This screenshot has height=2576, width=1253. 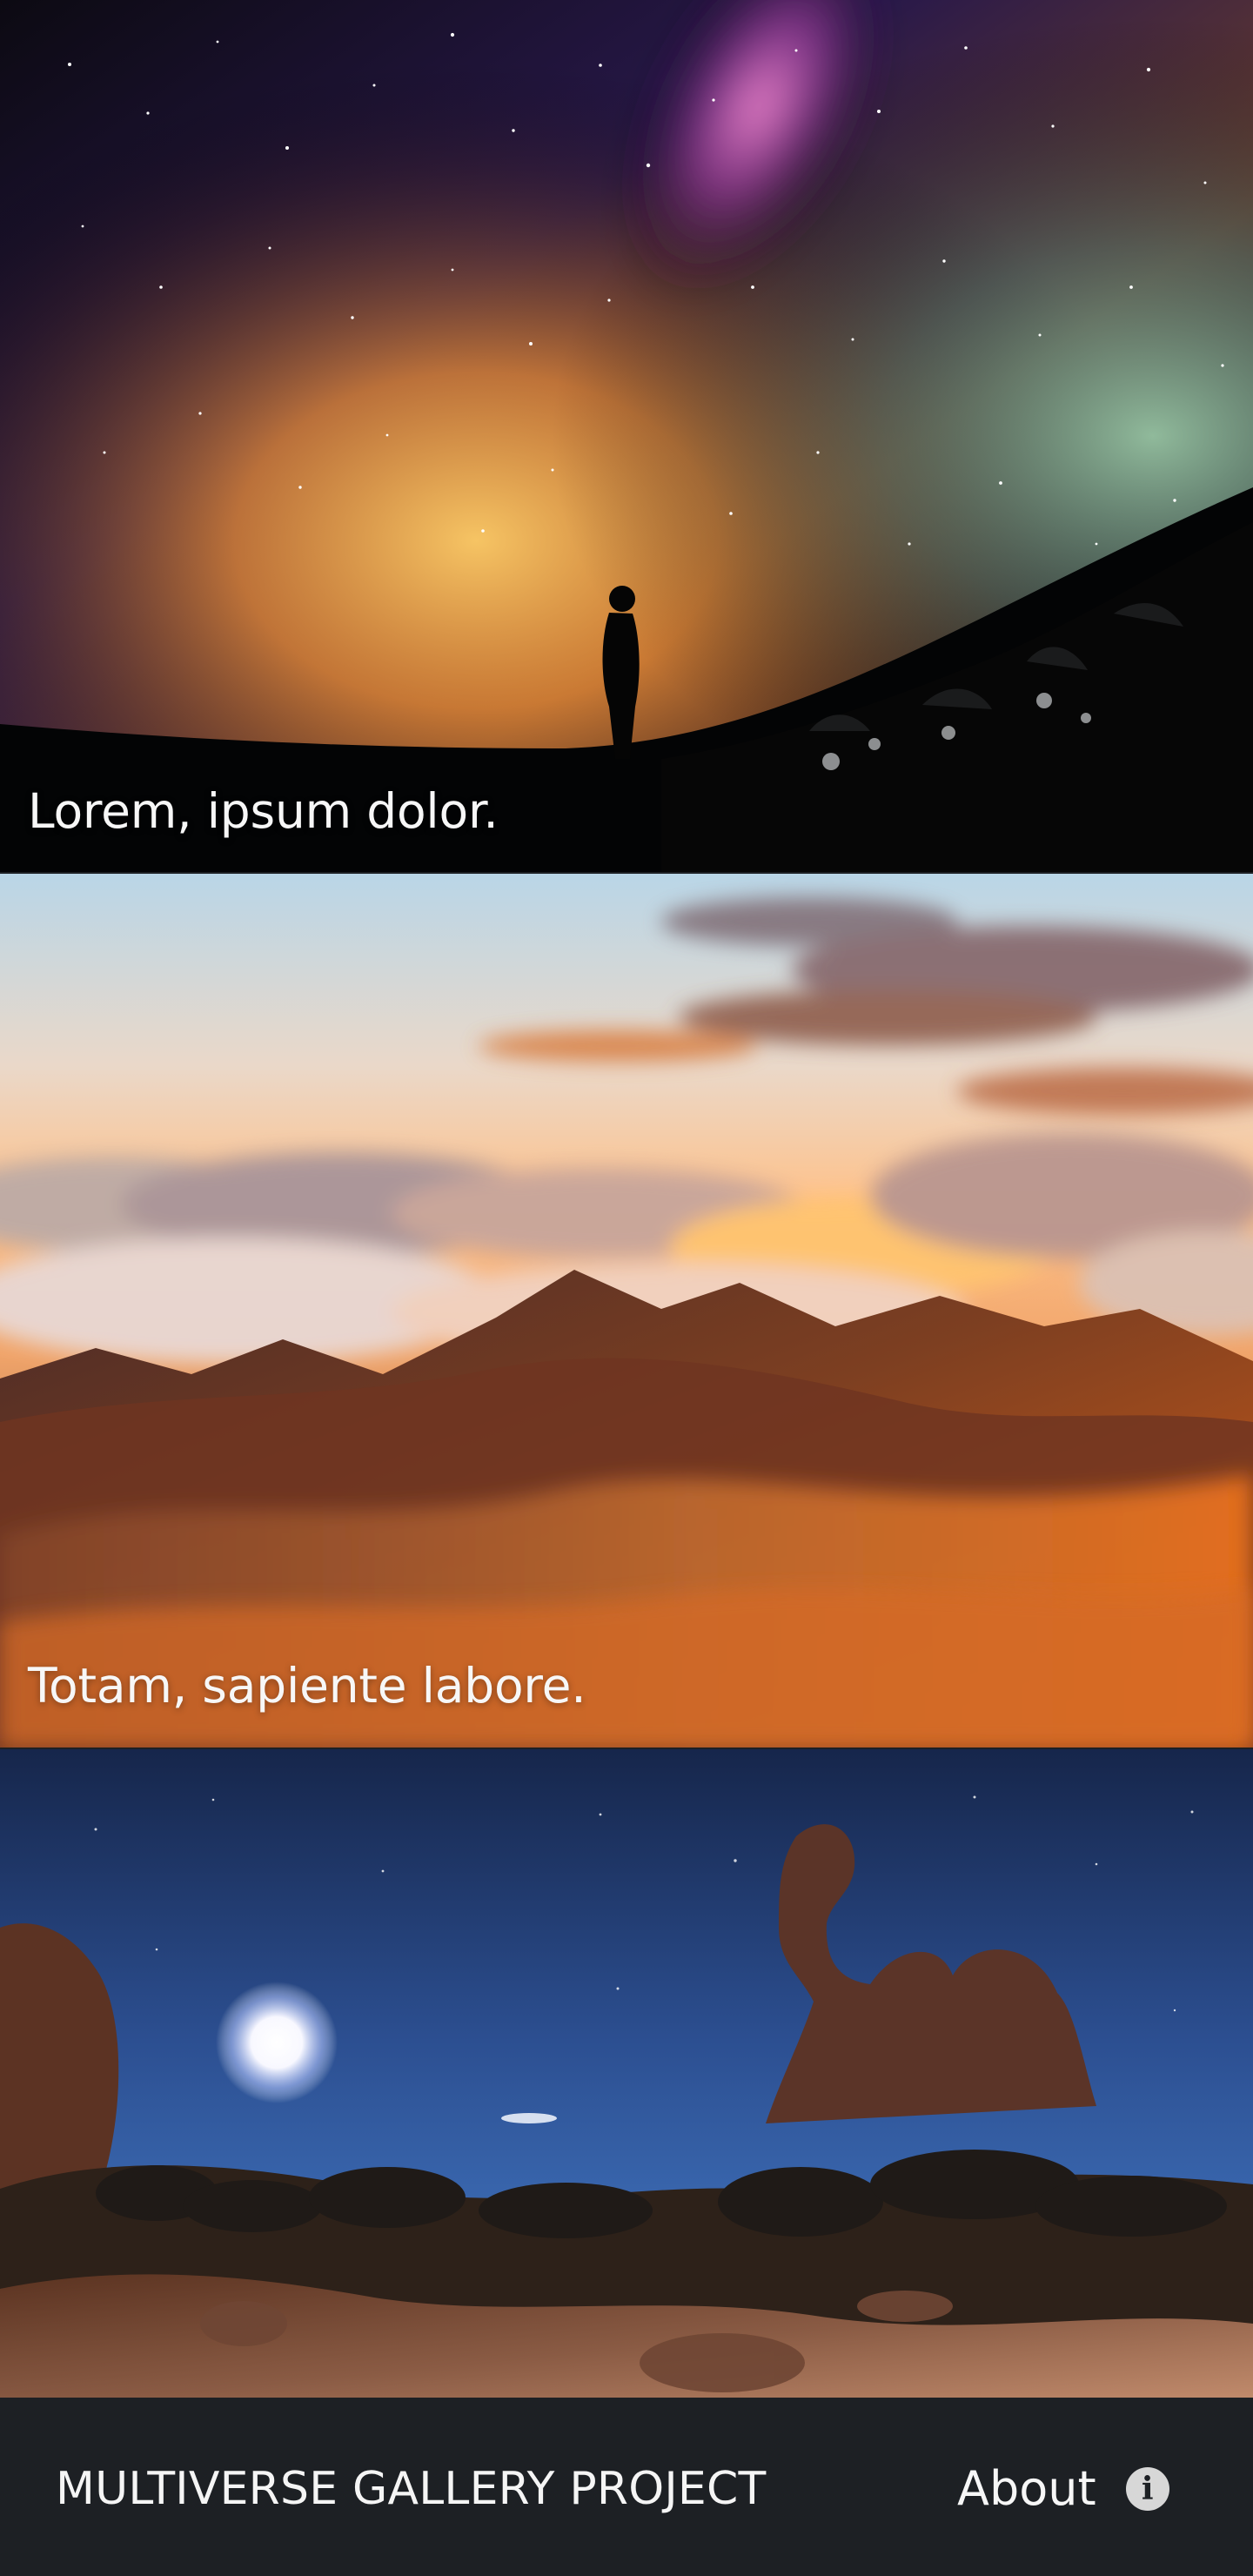 What do you see at coordinates (411, 2489) in the screenshot?
I see `site-title: MULTIVERSE GALLERY PROJECT` at bounding box center [411, 2489].